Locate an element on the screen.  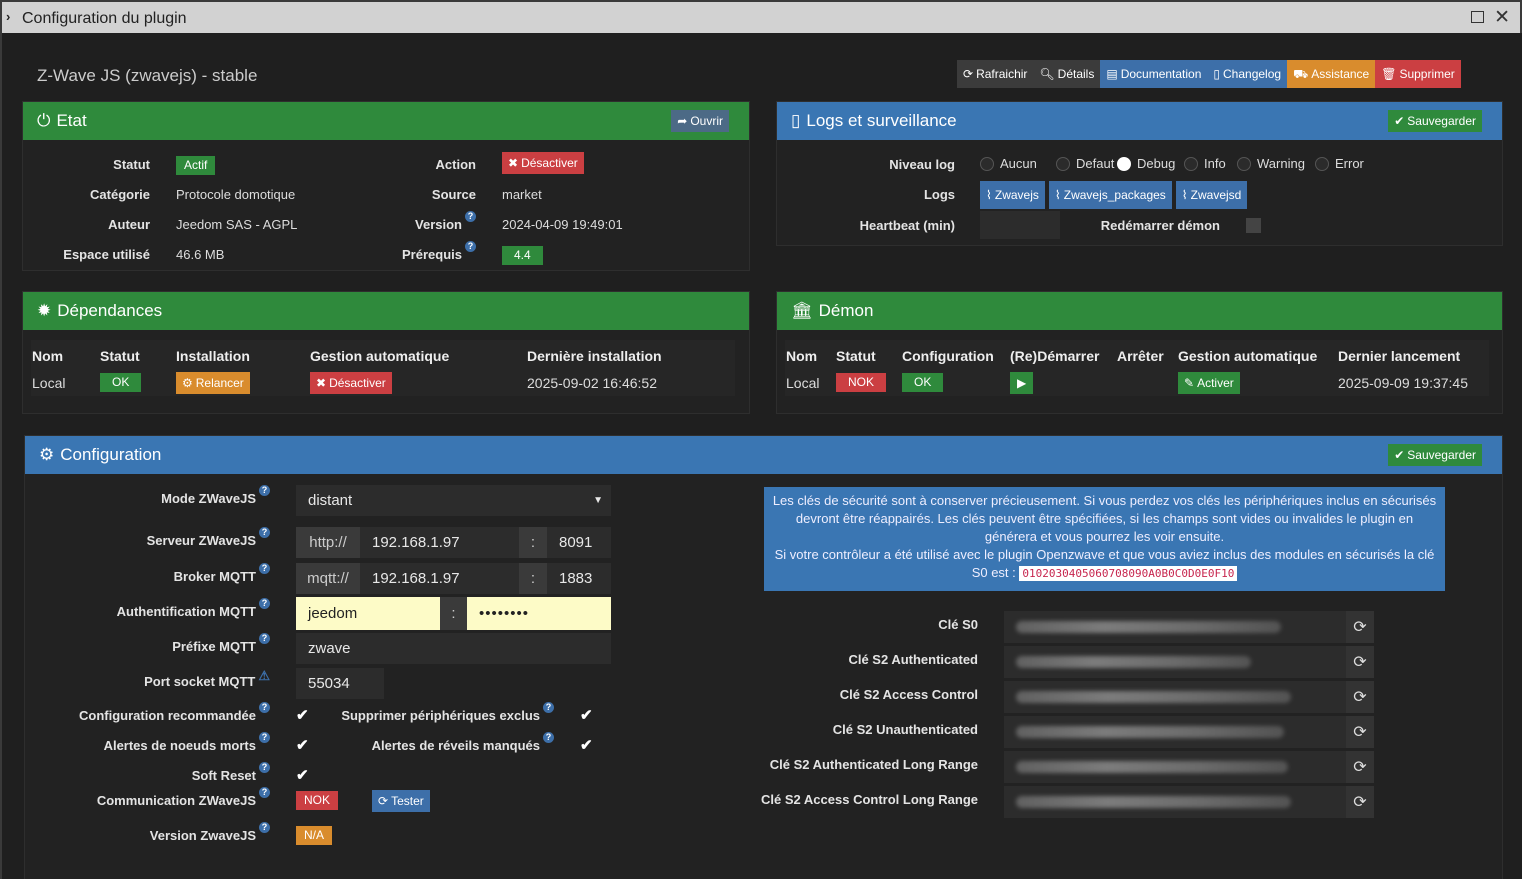
radio-info: Info is located at coordinates (1210, 163).